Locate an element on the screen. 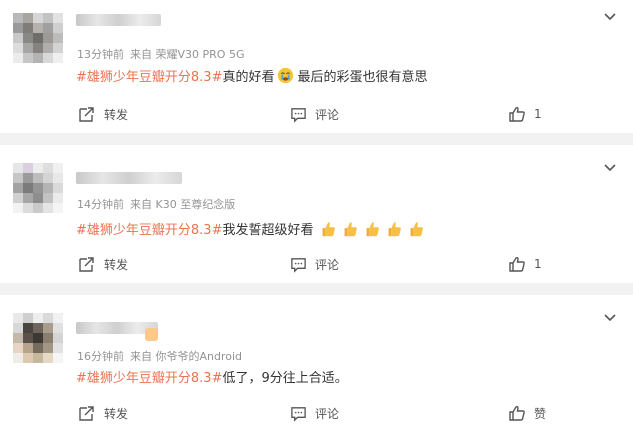 Image resolution: width=633 pixels, height=432 pixels. comment-source: 来自 你爷爷的Android is located at coordinates (186, 356).